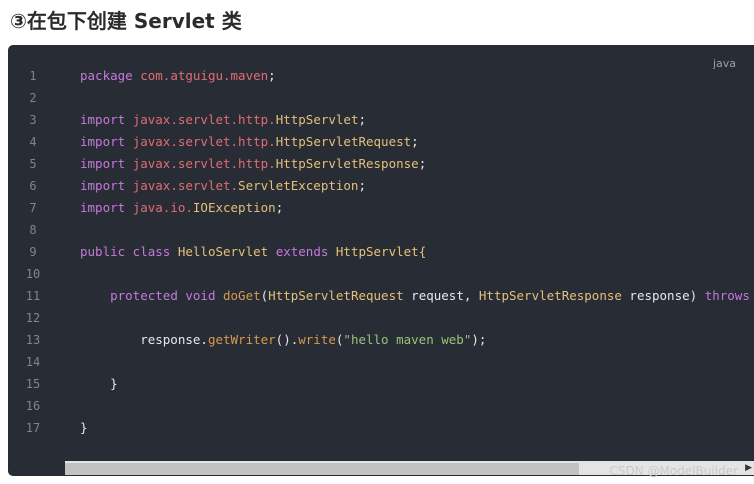 The height and width of the screenshot is (484, 754). What do you see at coordinates (33, 120) in the screenshot?
I see `line-number: 3` at bounding box center [33, 120].